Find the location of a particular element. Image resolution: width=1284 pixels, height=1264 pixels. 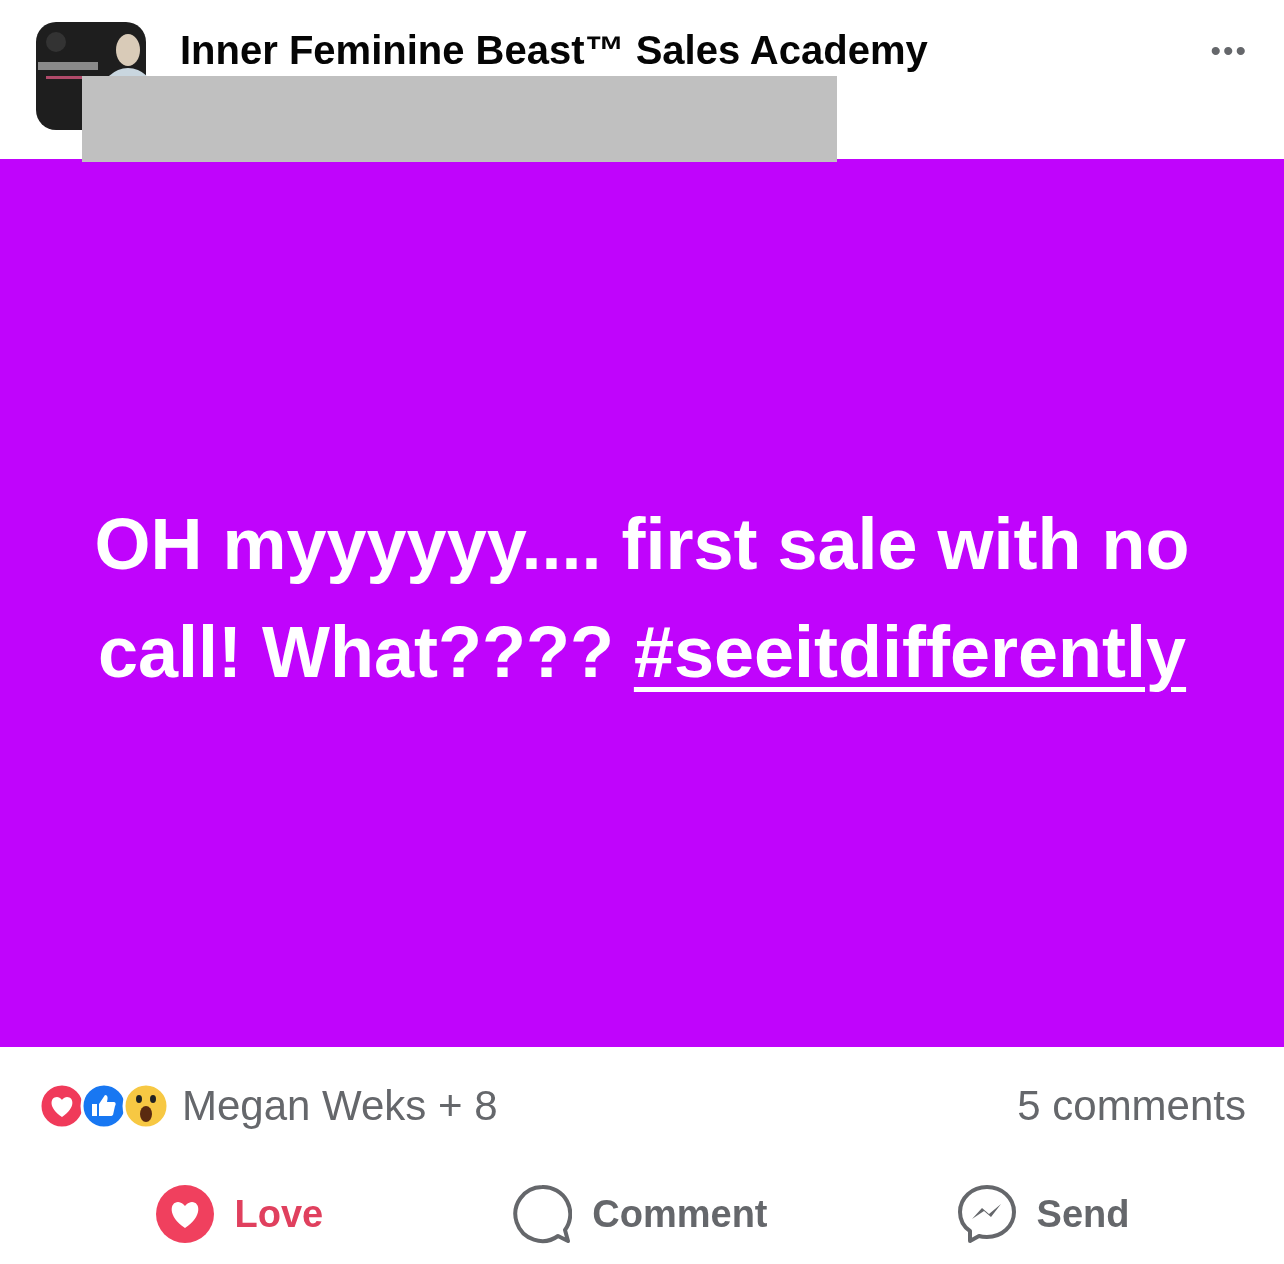

messenger-icon is located at coordinates (986, 1214).